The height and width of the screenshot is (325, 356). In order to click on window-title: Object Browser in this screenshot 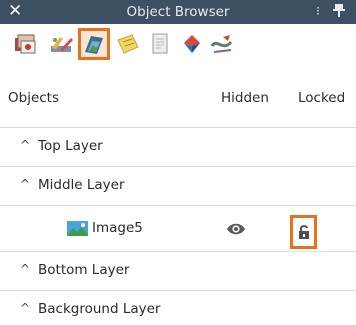, I will do `click(178, 12)`.